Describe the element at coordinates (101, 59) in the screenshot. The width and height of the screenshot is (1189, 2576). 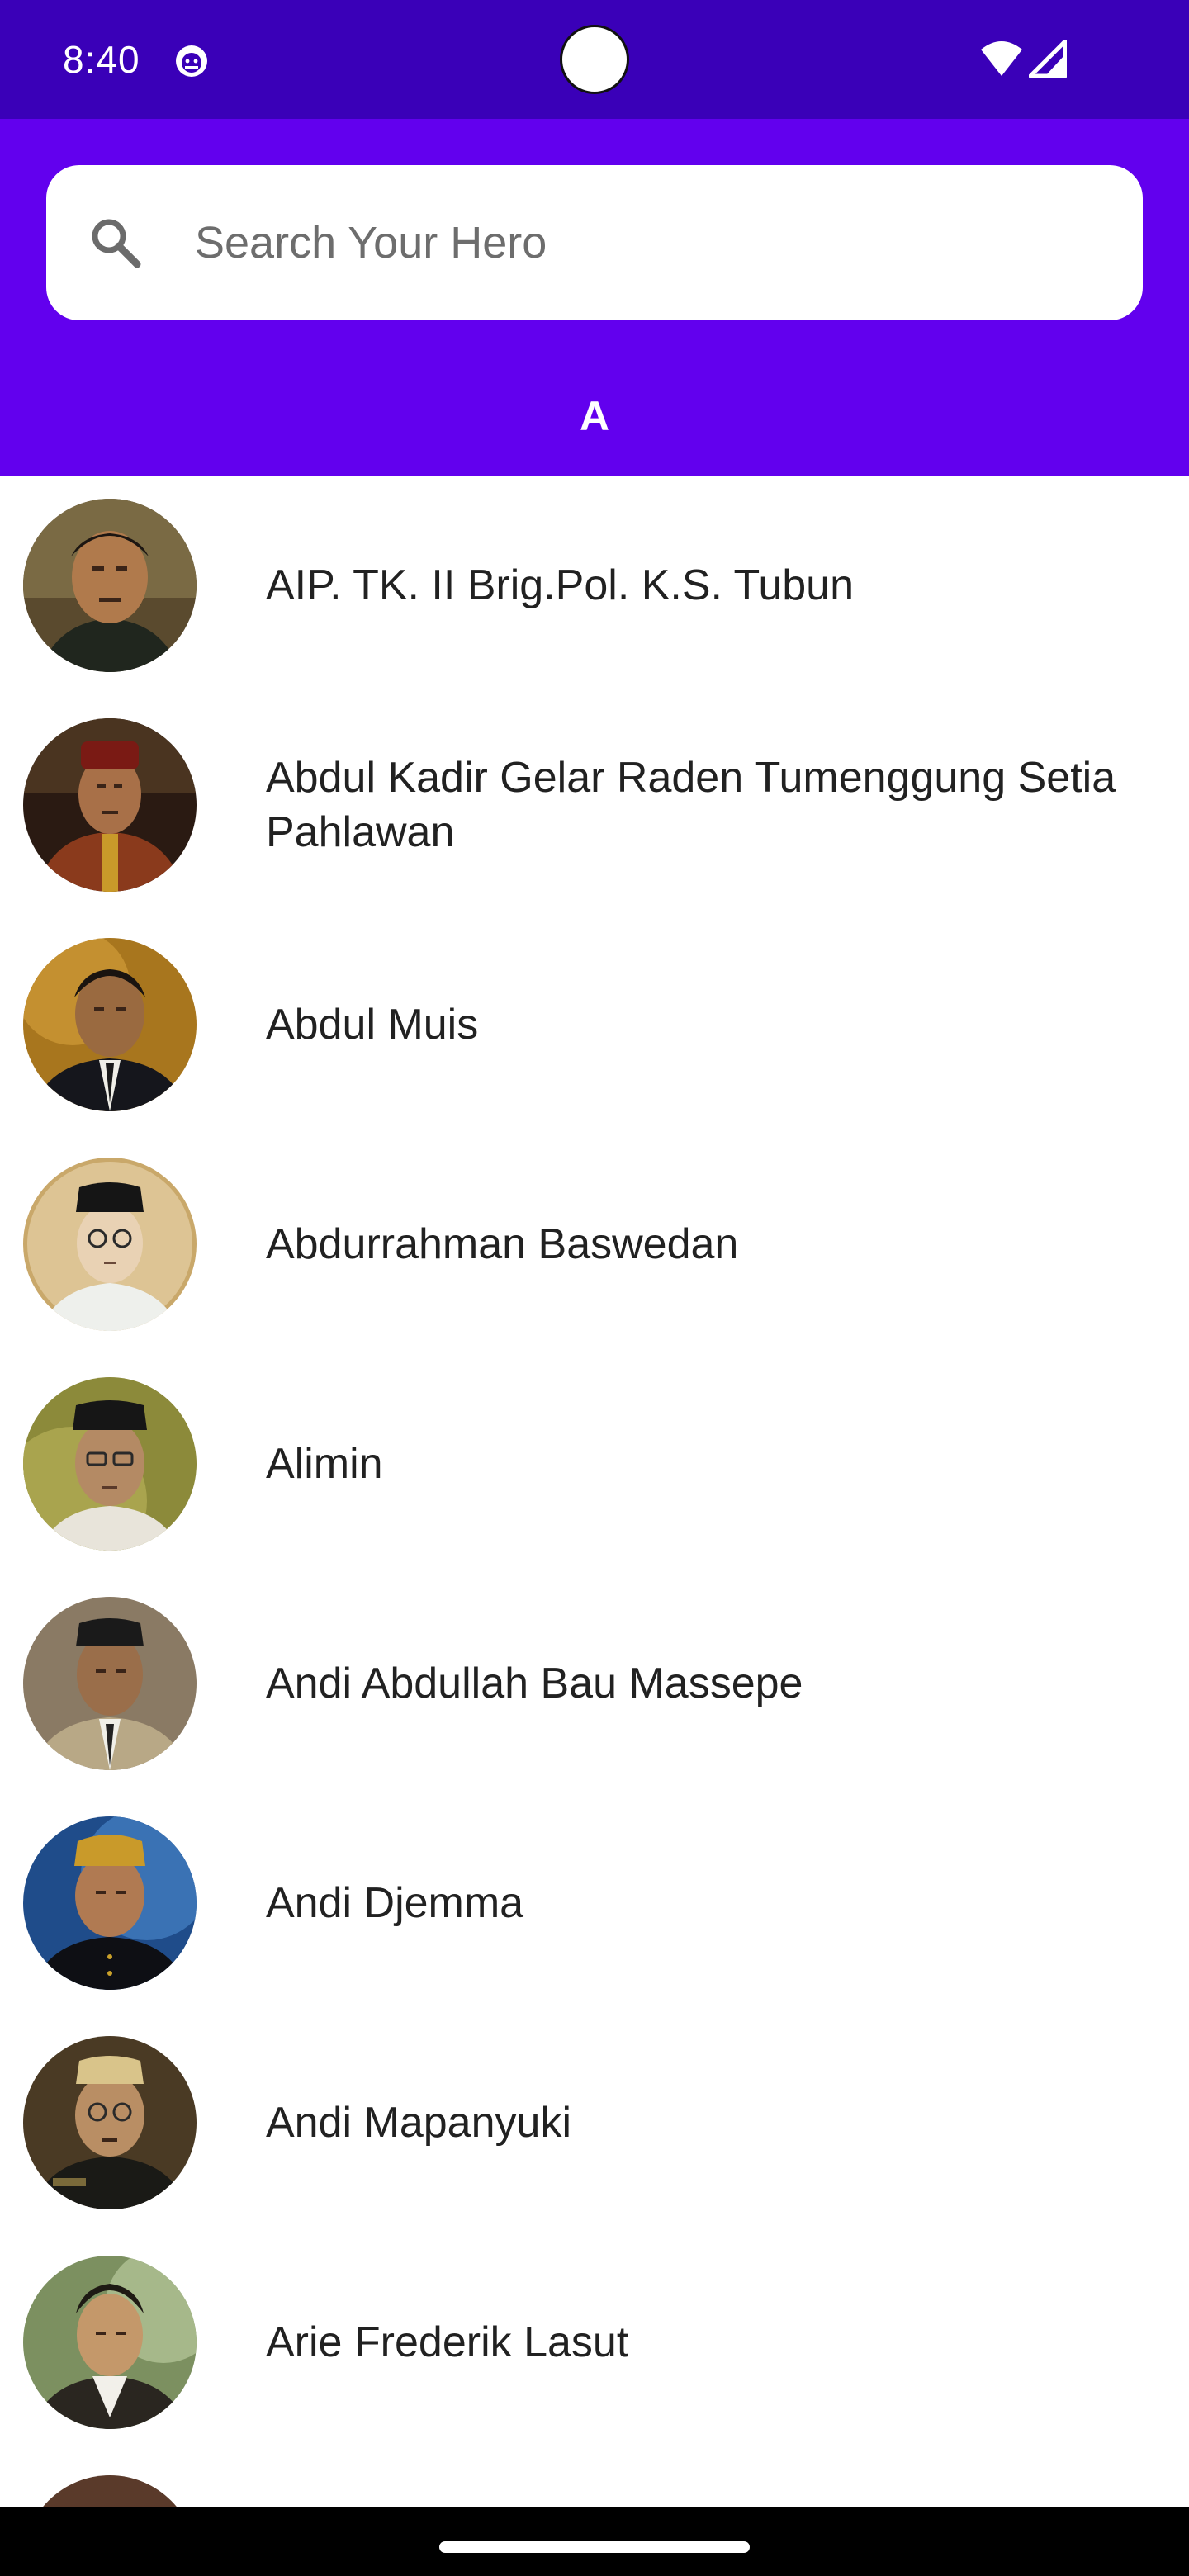
I see `status-time: 8:40` at that location.